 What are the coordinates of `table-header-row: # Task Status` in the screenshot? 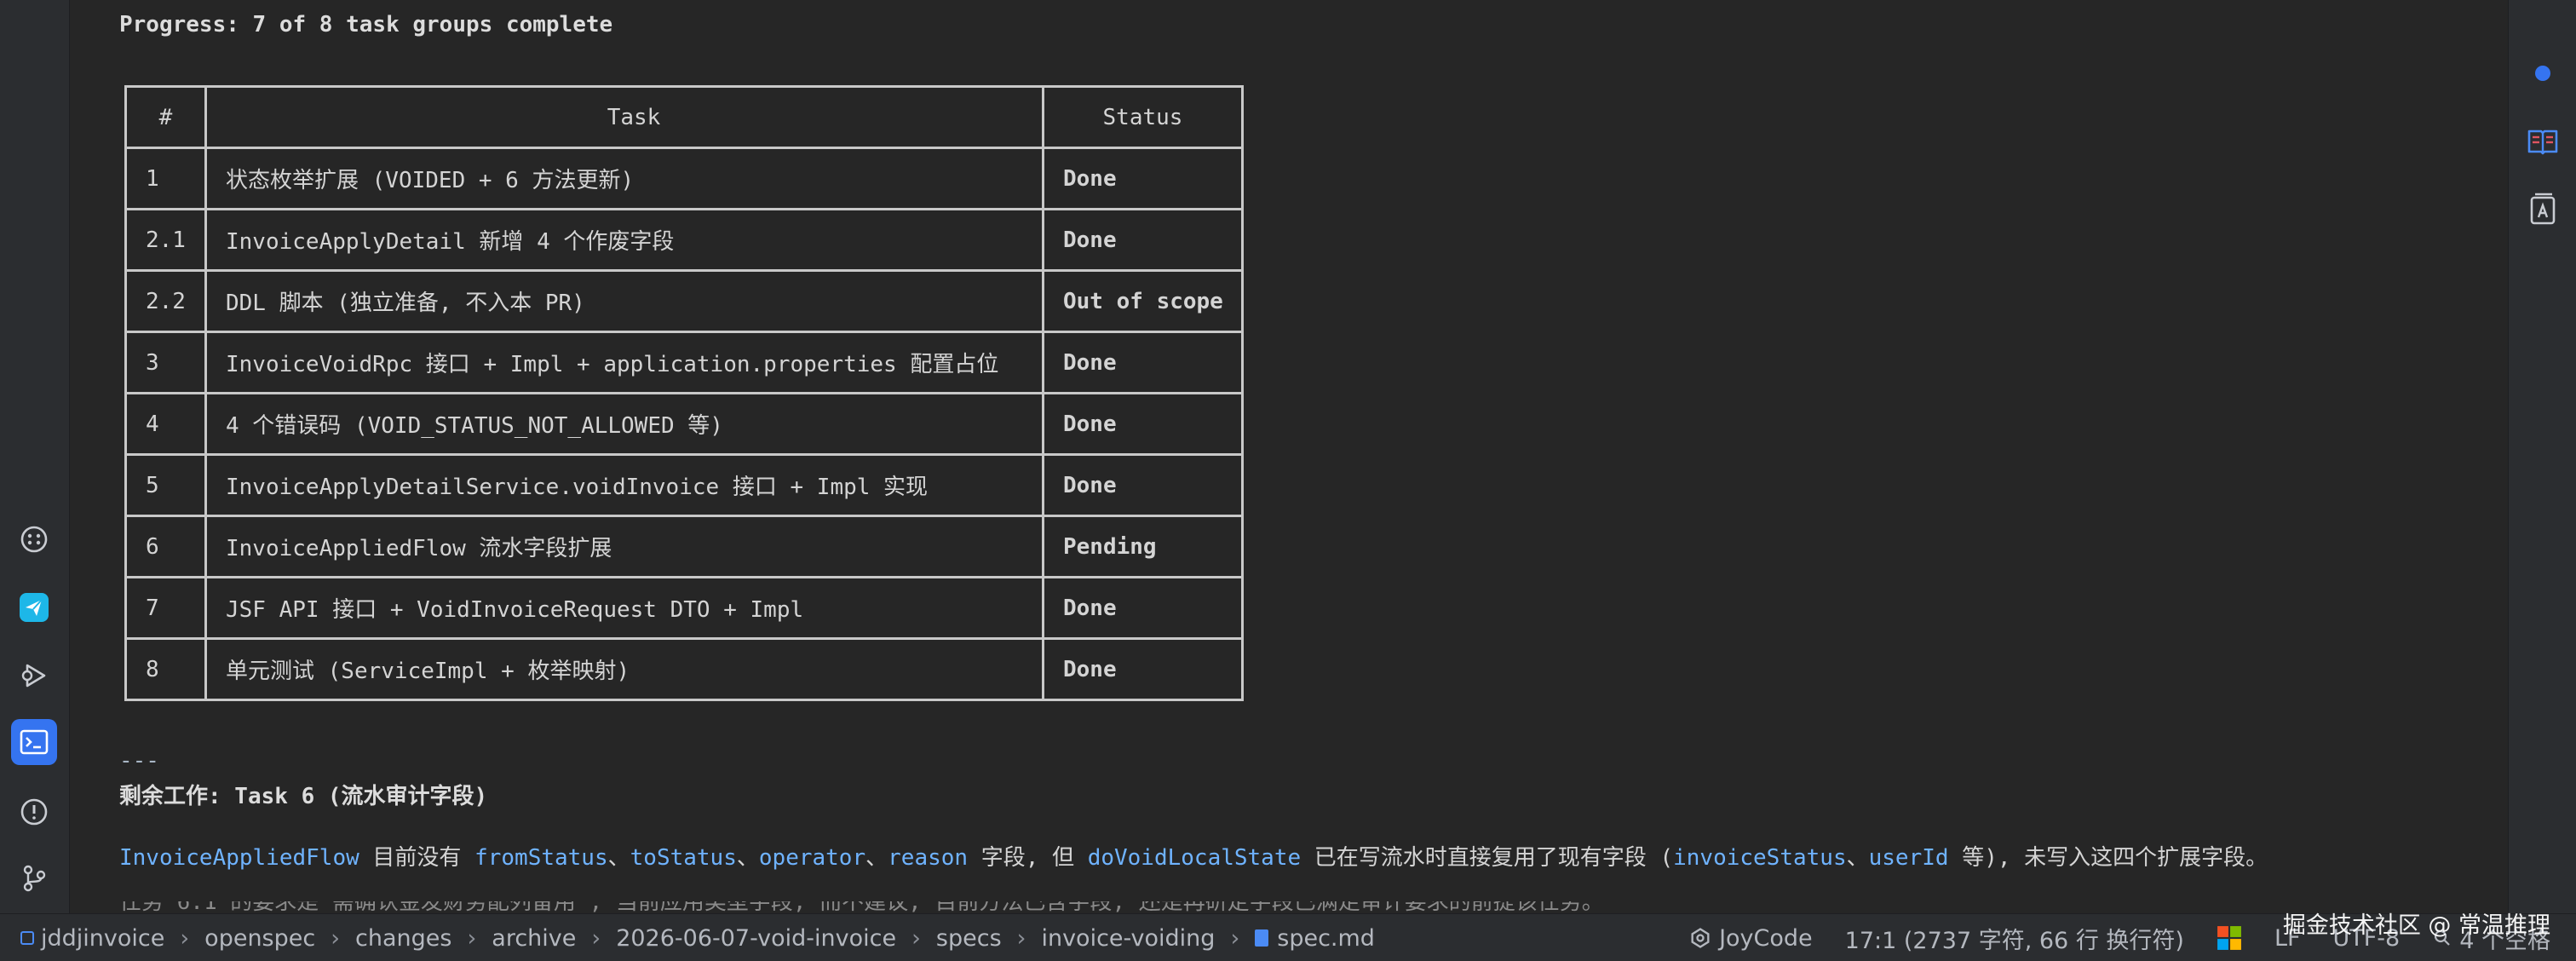 It's located at (684, 117).